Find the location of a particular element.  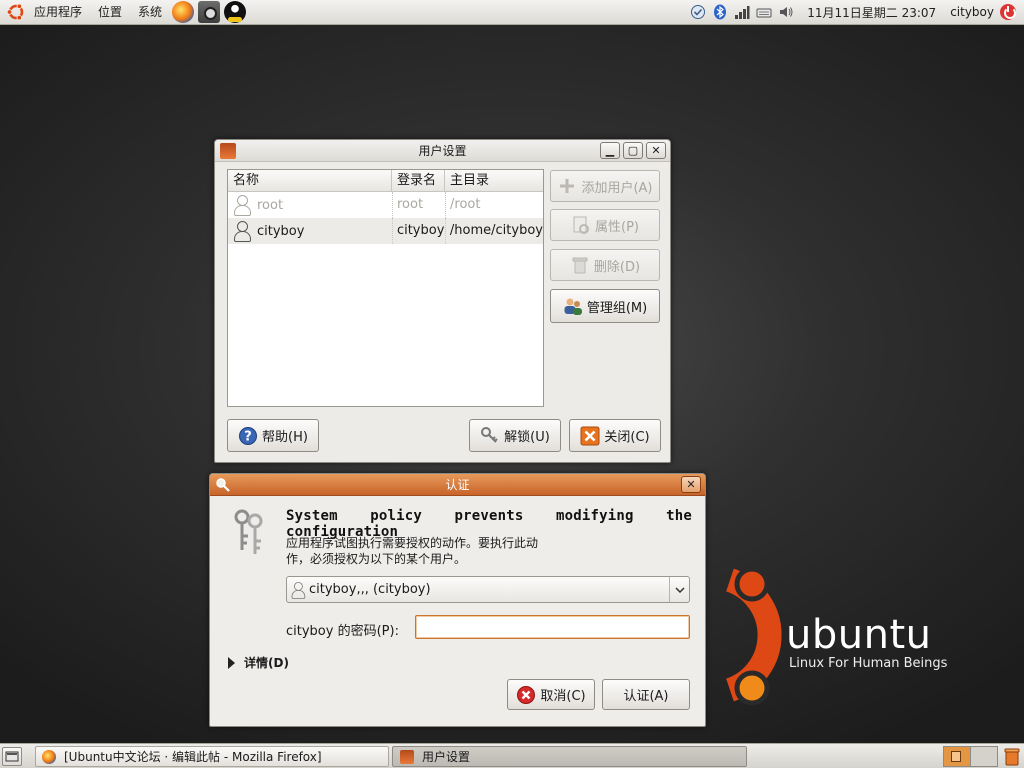

menu-system: 系统 is located at coordinates (150, 12).